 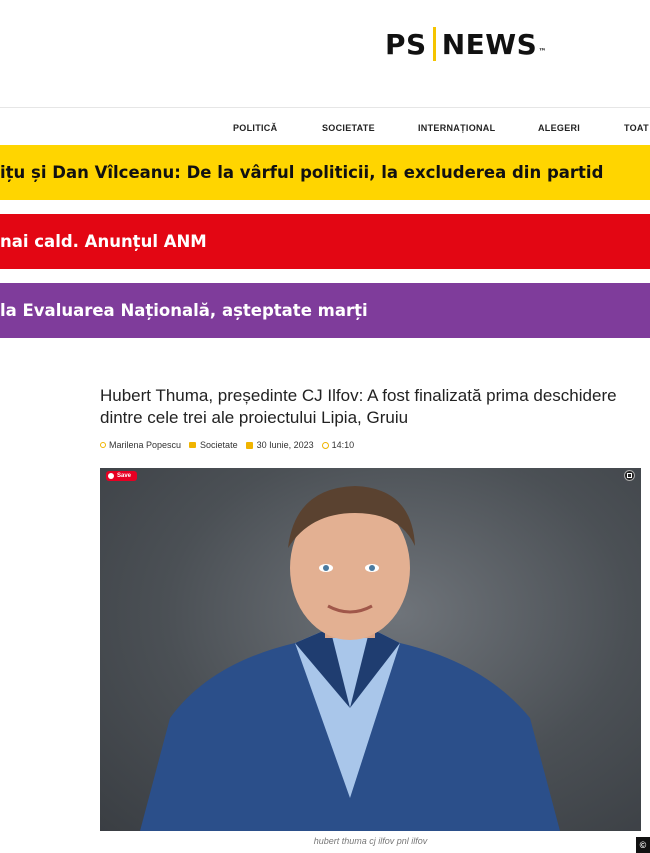 I want to click on news-ticker-red: nai cald. Anunțul ANM, so click(x=325, y=241).